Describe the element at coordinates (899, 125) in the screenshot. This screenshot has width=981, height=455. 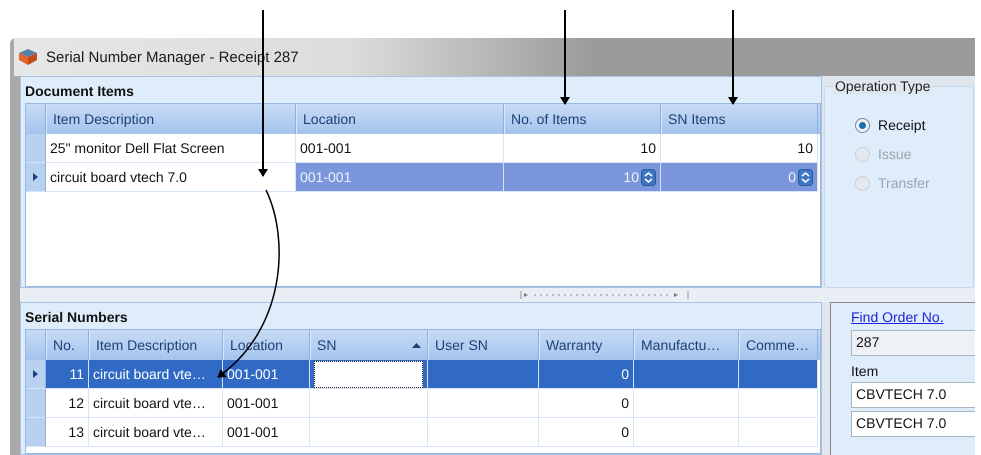
I see `radio-button: Receipt` at that location.